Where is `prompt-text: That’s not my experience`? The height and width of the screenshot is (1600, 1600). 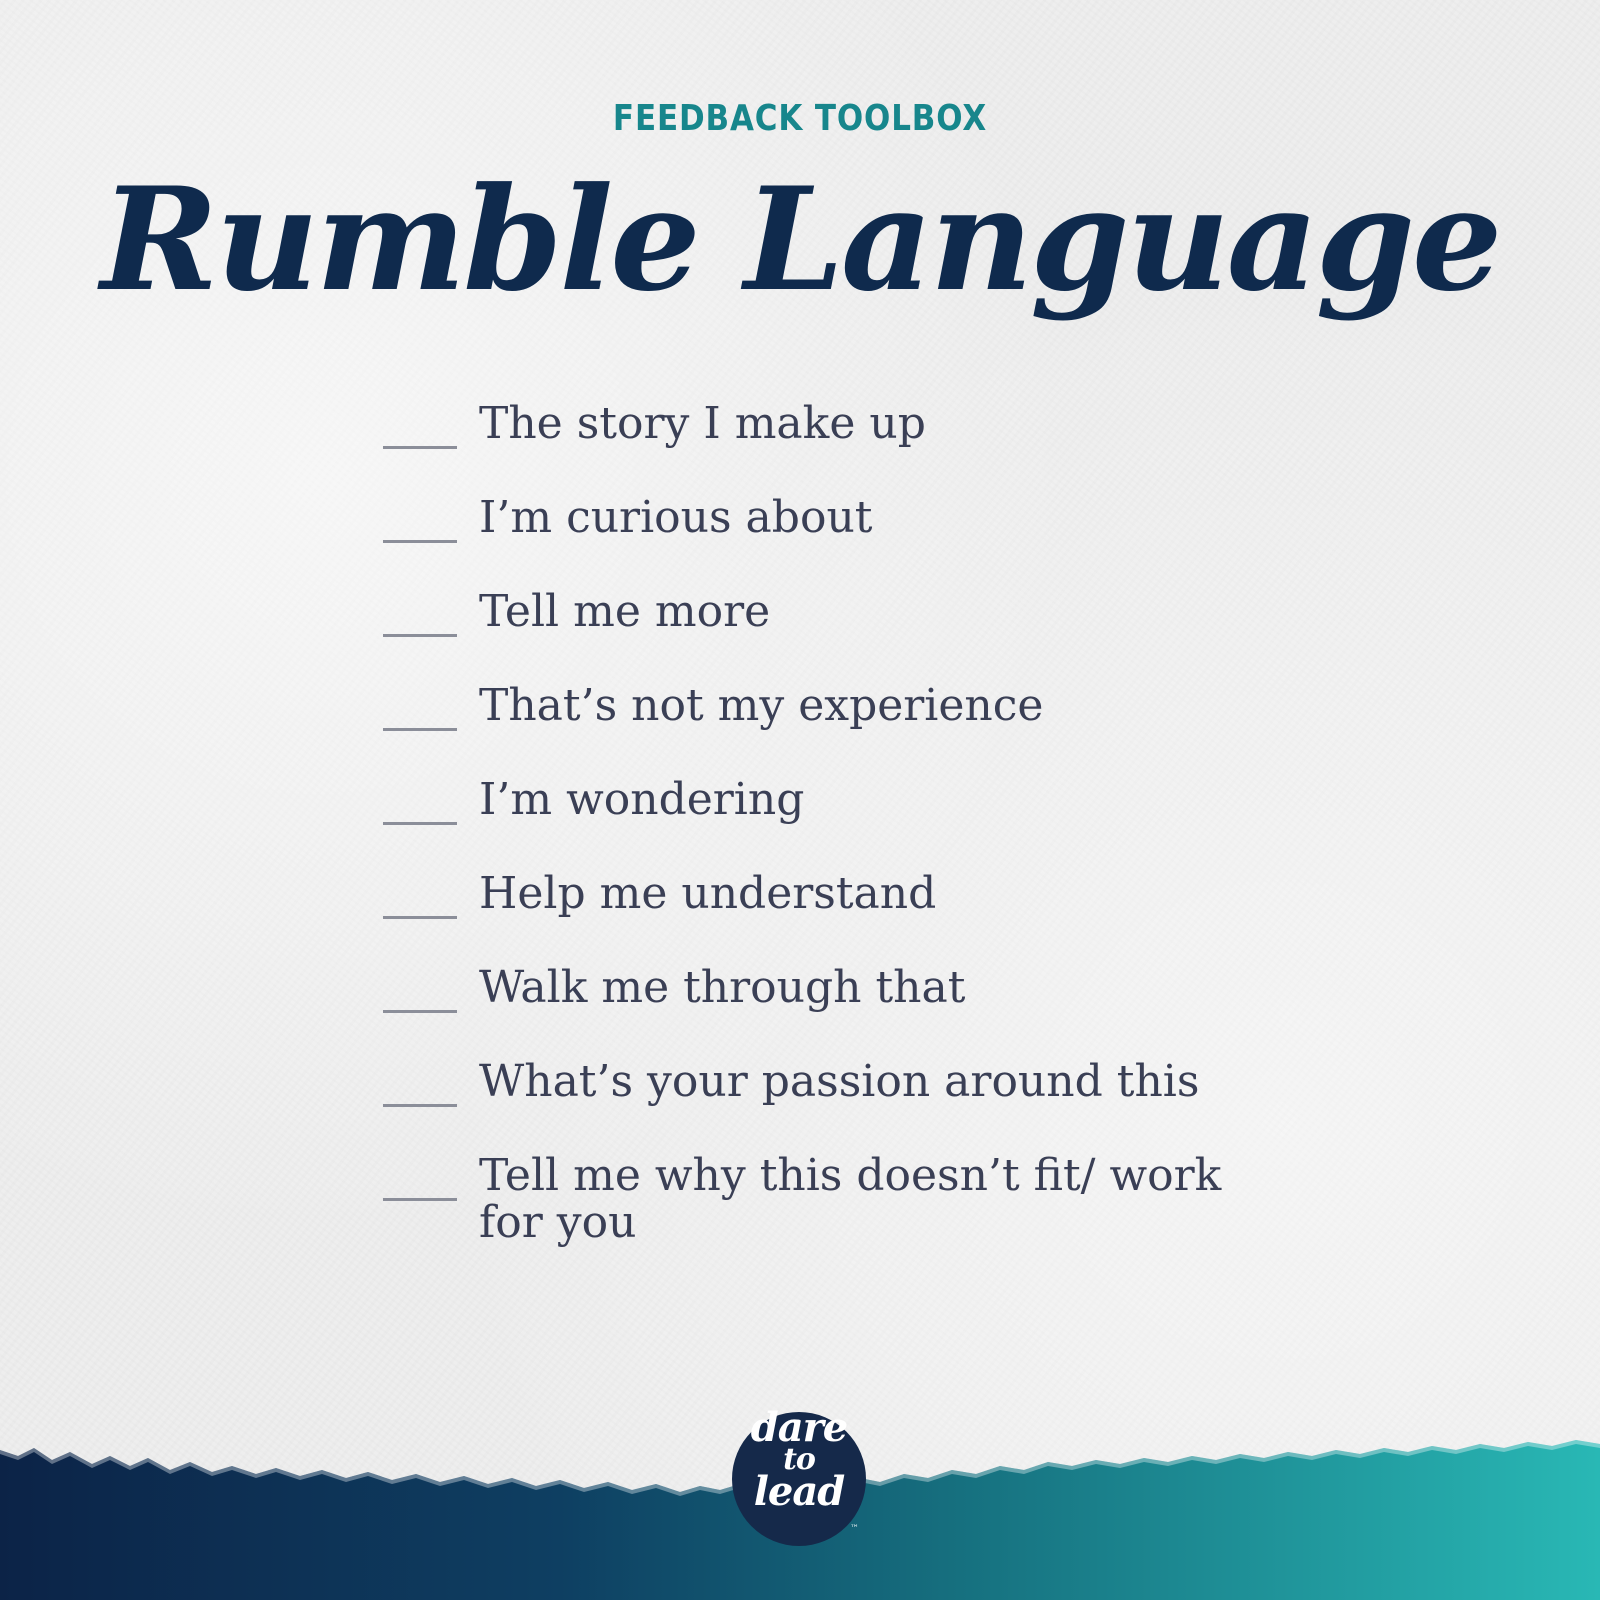 prompt-text: That’s not my experience is located at coordinates (761, 705).